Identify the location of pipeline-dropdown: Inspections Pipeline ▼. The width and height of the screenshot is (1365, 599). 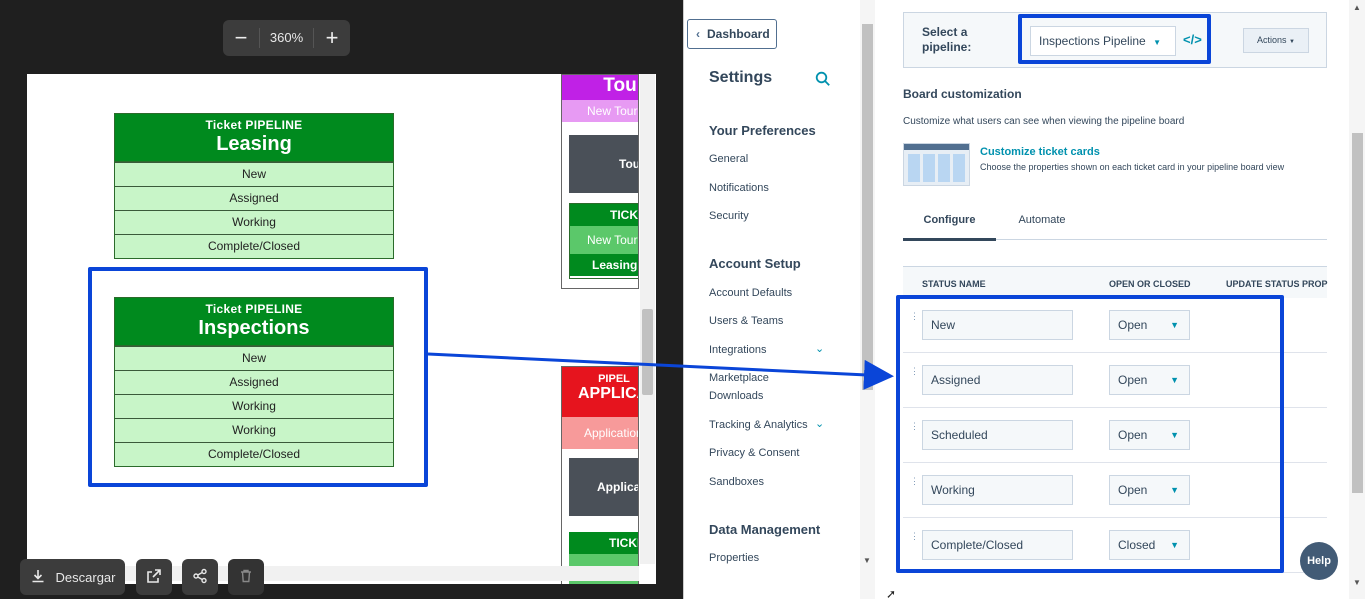
(1103, 41).